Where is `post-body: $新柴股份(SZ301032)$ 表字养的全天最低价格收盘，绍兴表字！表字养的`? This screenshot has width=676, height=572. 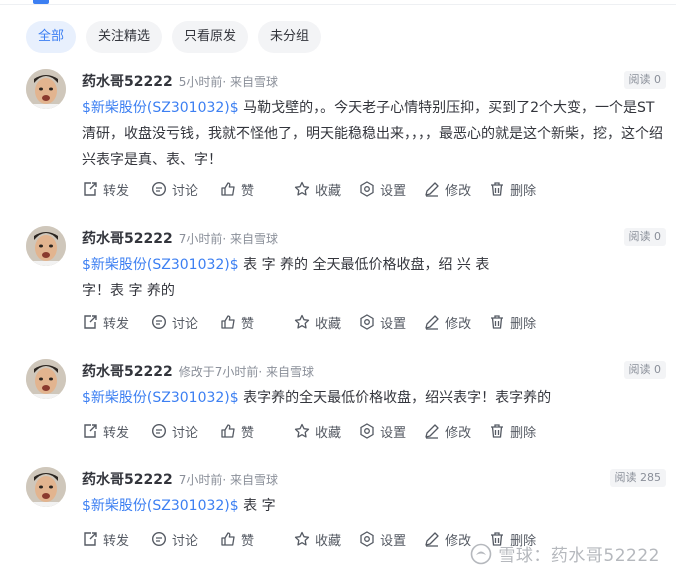
post-body: $新柴股份(SZ301032)$ 表字养的全天最低价格收盘，绍兴表字！表字养的 is located at coordinates (374, 398).